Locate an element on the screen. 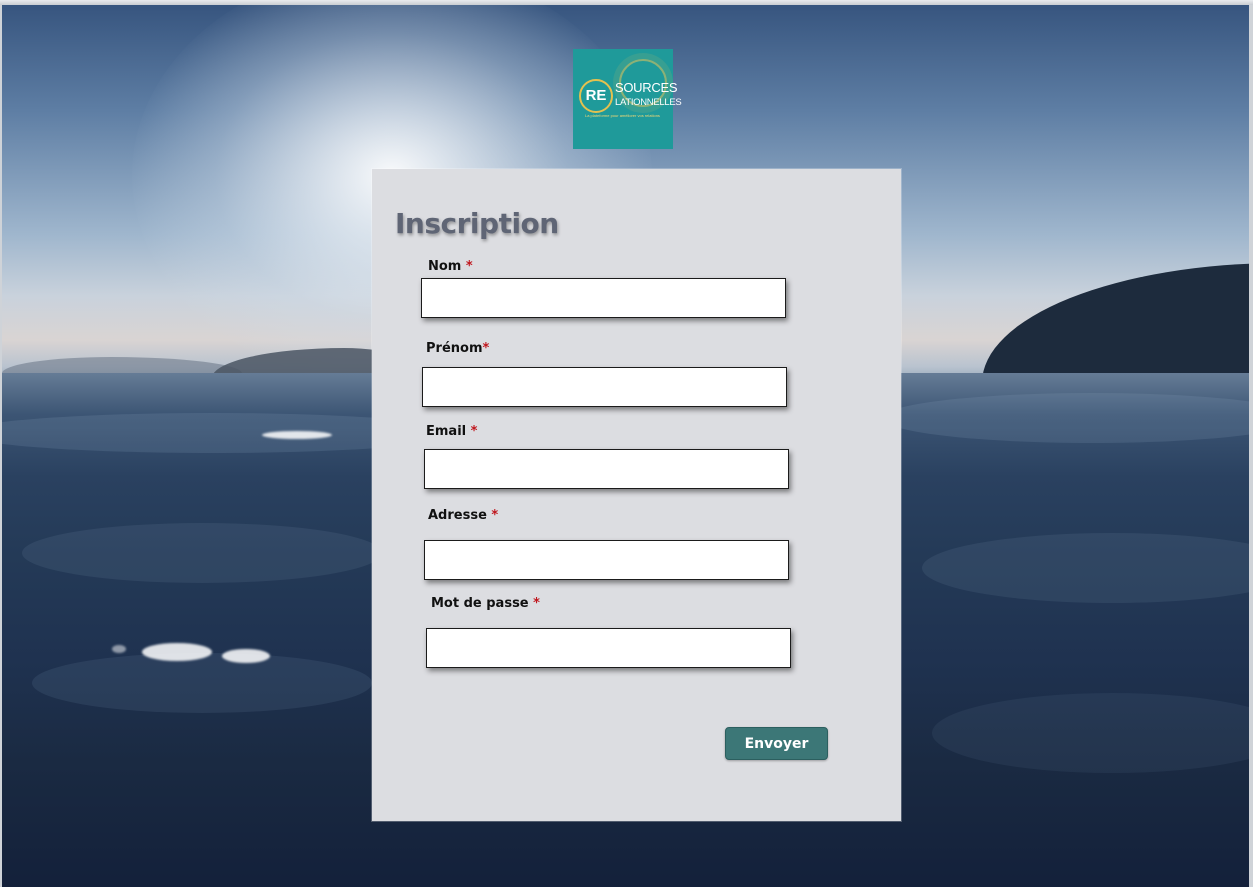 Image resolution: width=1253 pixels, height=887 pixels. adresse-label: Adresse * is located at coordinates (463, 515).